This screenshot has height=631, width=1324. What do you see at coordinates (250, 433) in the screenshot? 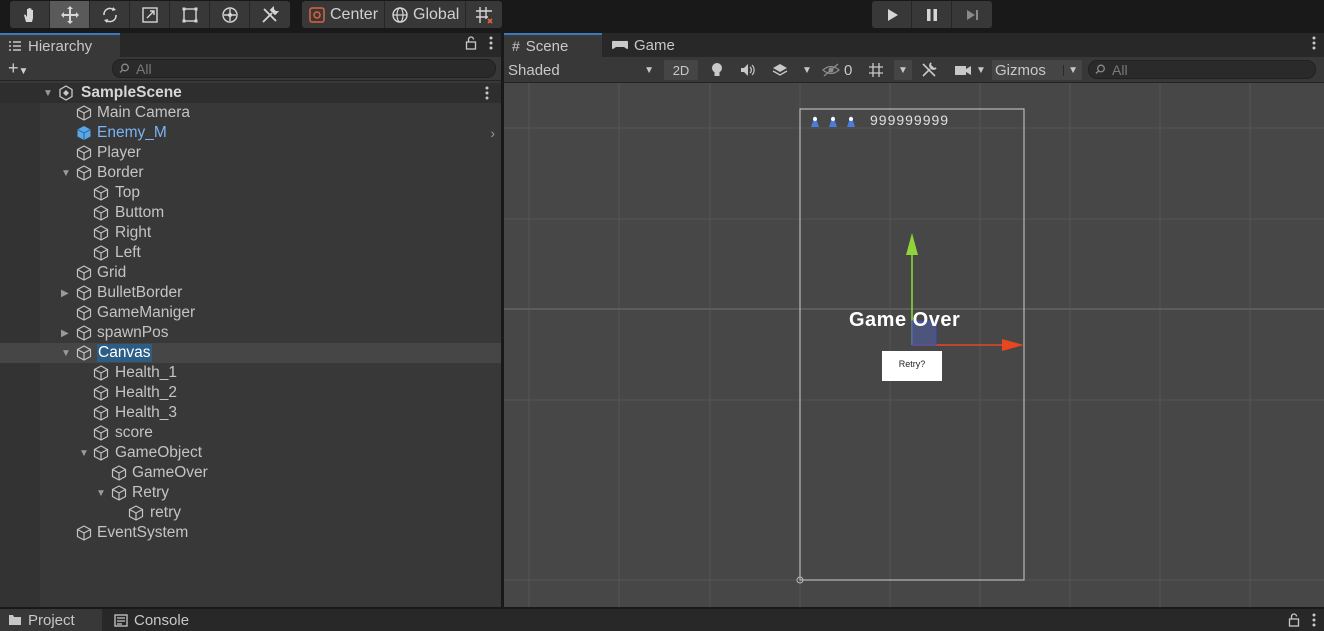
I see `hierarchy-item: score` at bounding box center [250, 433].